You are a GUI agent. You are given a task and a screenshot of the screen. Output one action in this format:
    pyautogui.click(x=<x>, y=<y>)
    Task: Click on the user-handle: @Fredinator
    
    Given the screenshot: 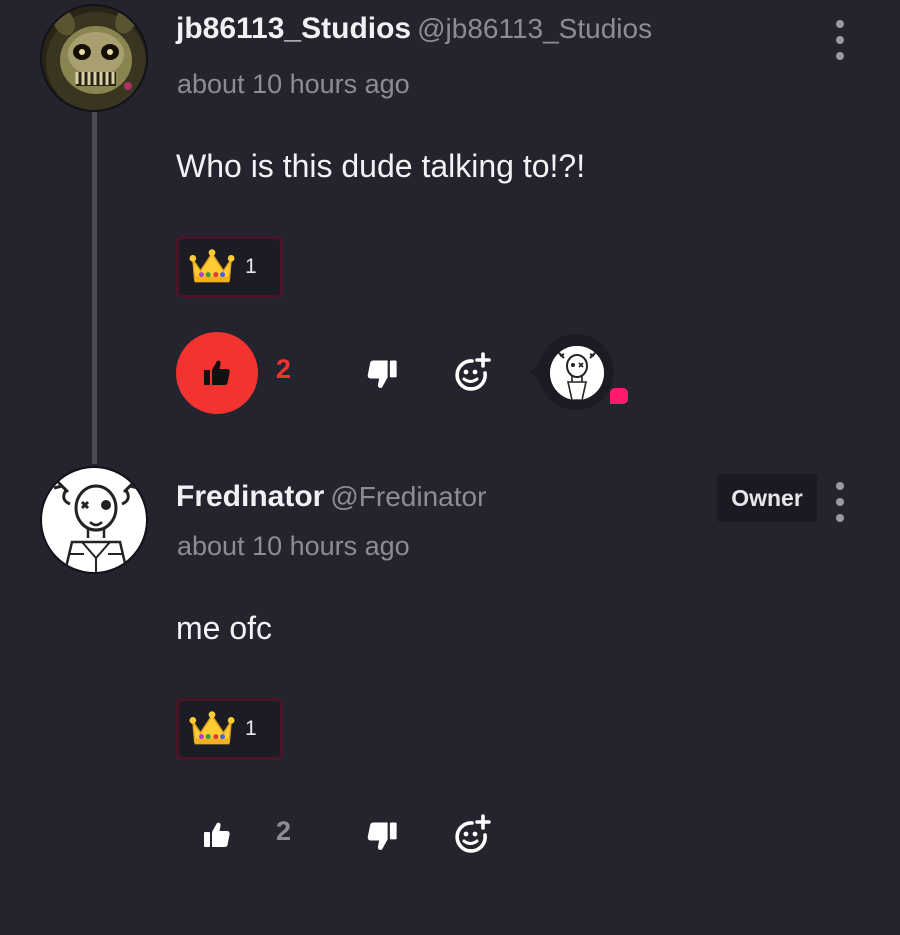 What is the action you would take?
    pyautogui.click(x=408, y=496)
    